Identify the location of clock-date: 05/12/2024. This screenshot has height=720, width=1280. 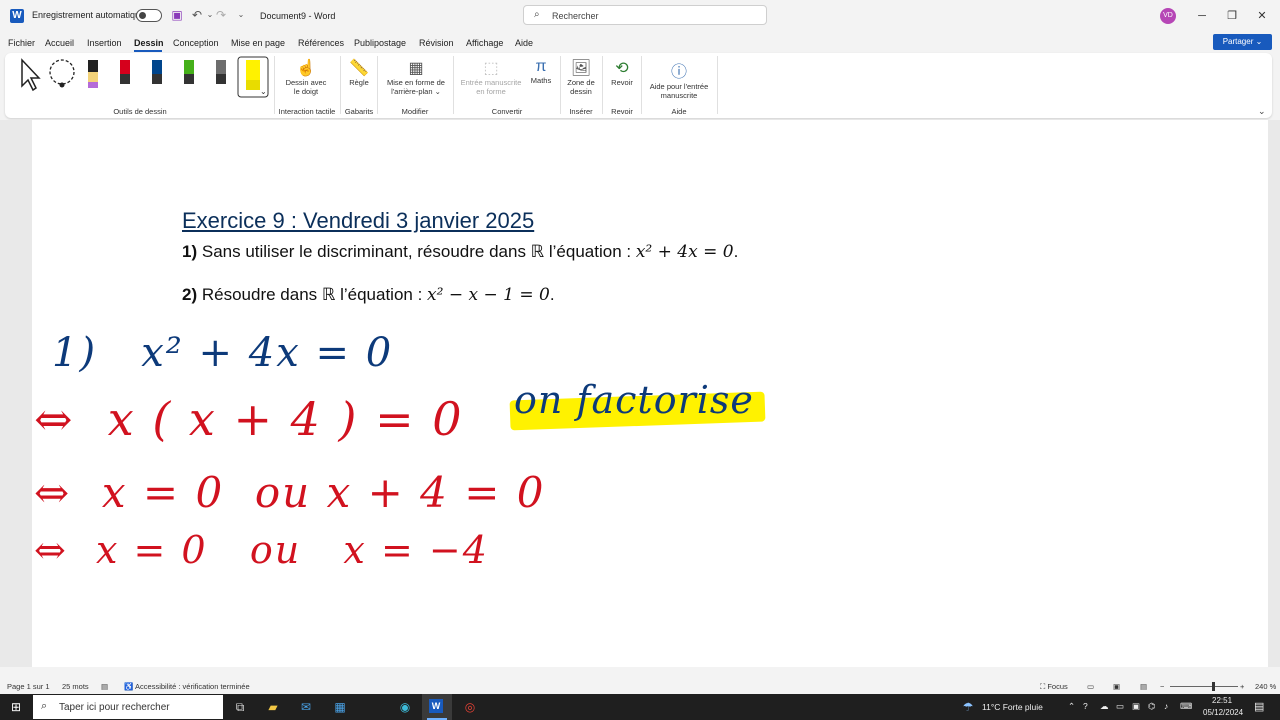
(1223, 712).